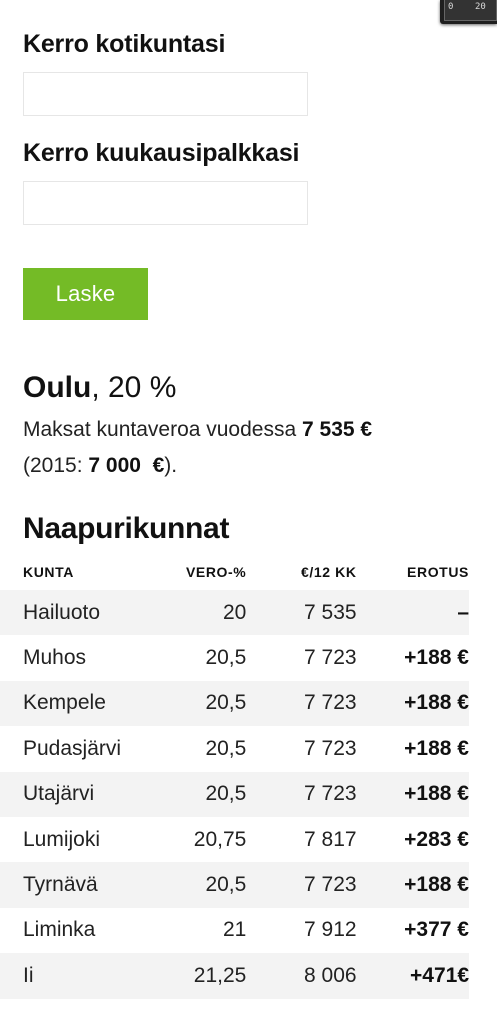 The image size is (497, 1033). What do you see at coordinates (124, 44) in the screenshot?
I see `municipality-label: Kerro kotikuntasi` at bounding box center [124, 44].